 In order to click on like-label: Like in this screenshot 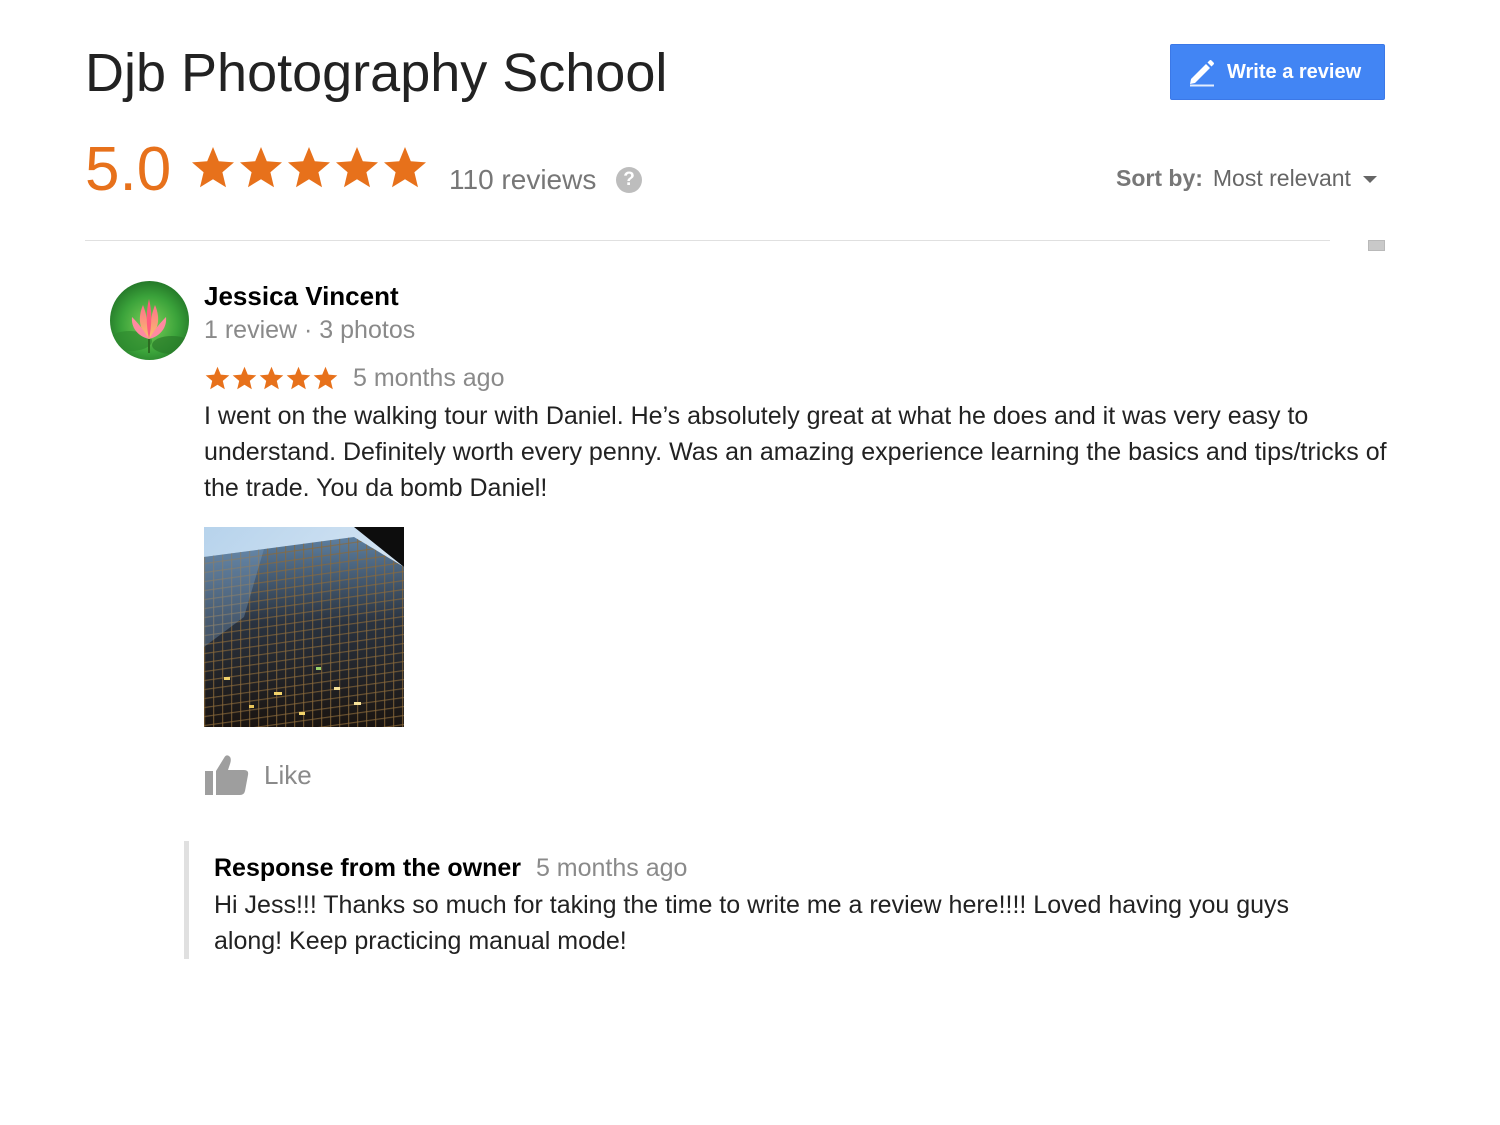, I will do `click(288, 774)`.